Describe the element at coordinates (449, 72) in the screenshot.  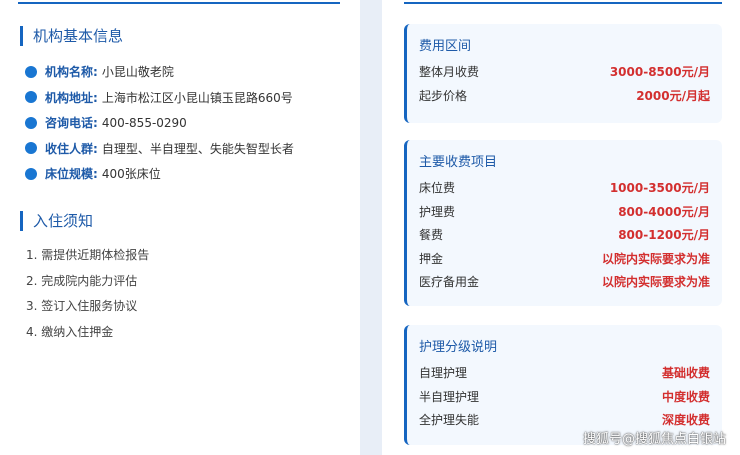
I see `fee-name: 整体月收费` at that location.